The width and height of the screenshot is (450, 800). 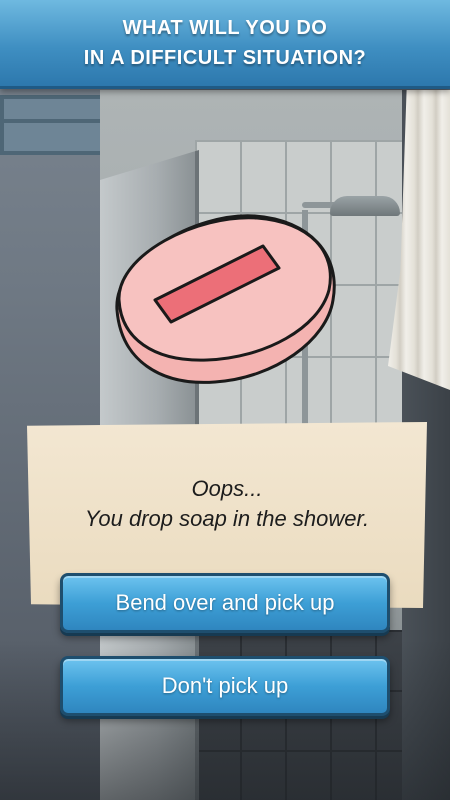 What do you see at coordinates (225, 299) in the screenshot?
I see `soap-icon` at bounding box center [225, 299].